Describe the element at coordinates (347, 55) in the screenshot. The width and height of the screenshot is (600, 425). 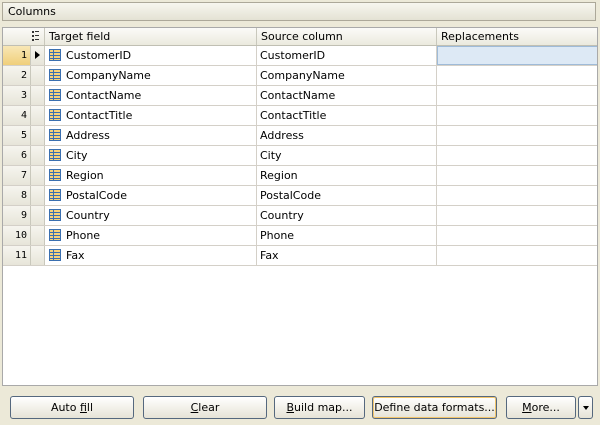
I see `source-column-cell: CustomerID` at that location.